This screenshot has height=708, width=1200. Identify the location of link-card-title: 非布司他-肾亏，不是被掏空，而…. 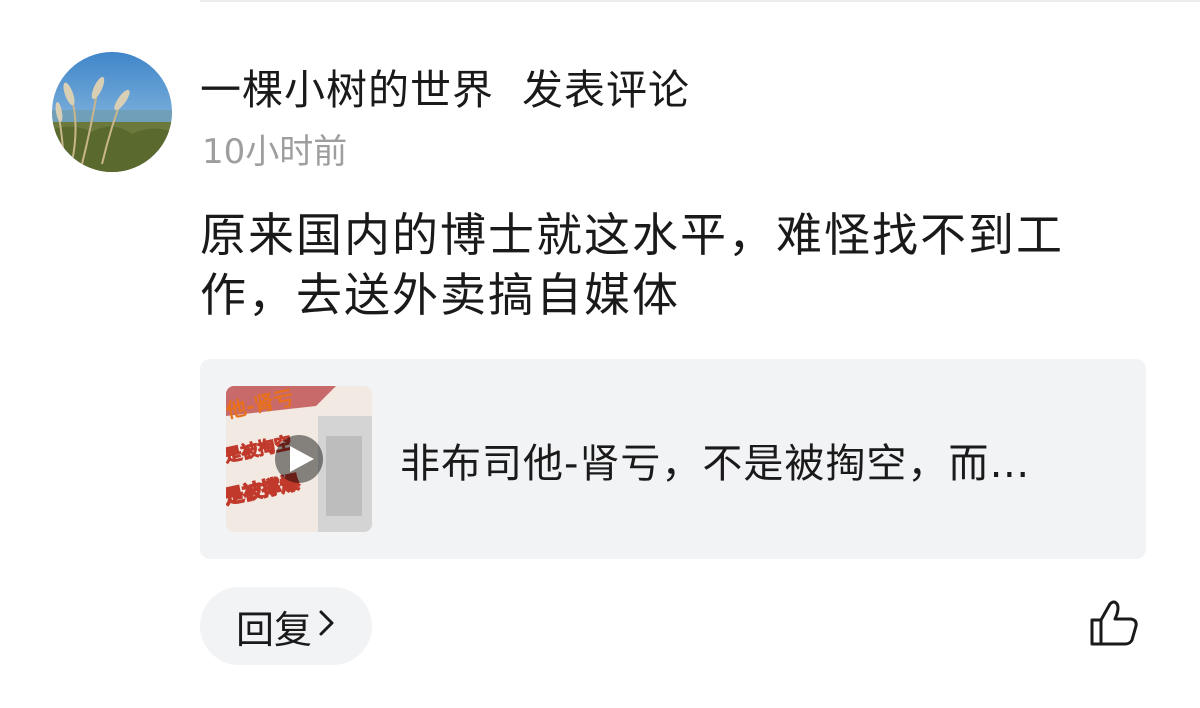
(715, 464).